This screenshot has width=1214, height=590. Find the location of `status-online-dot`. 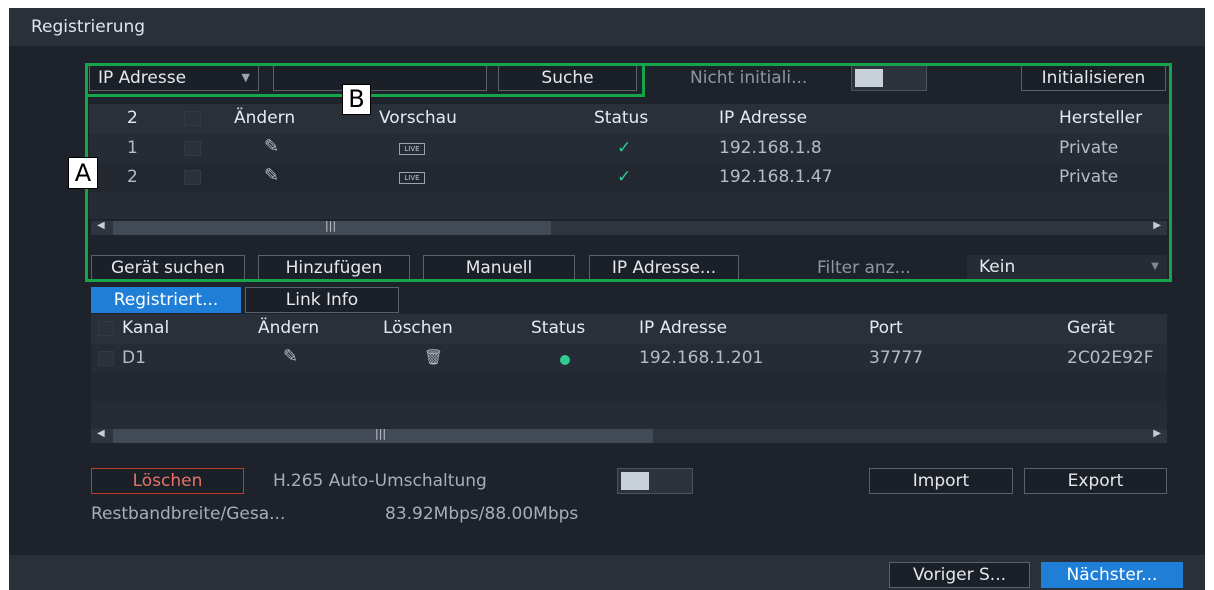

status-online-dot is located at coordinates (565, 360).